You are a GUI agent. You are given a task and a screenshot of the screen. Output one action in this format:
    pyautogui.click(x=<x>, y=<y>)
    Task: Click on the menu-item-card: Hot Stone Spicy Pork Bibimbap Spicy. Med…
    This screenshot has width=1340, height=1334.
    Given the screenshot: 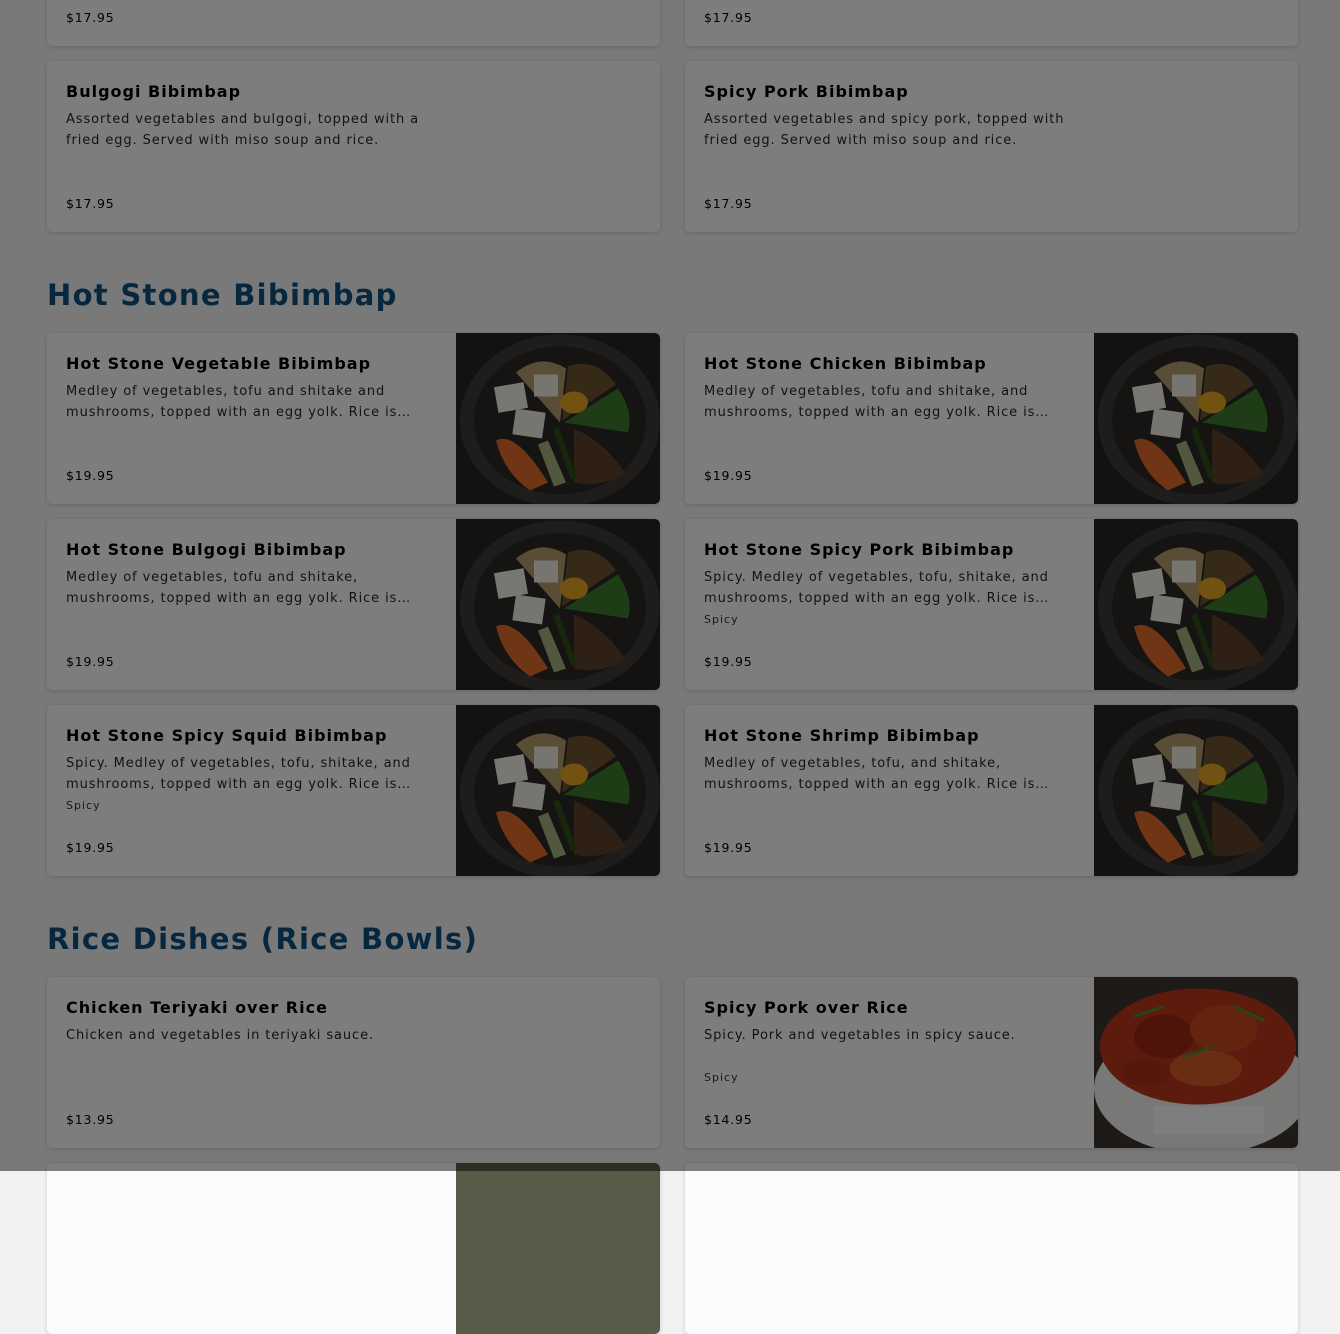 What is the action you would take?
    pyautogui.click(x=991, y=604)
    